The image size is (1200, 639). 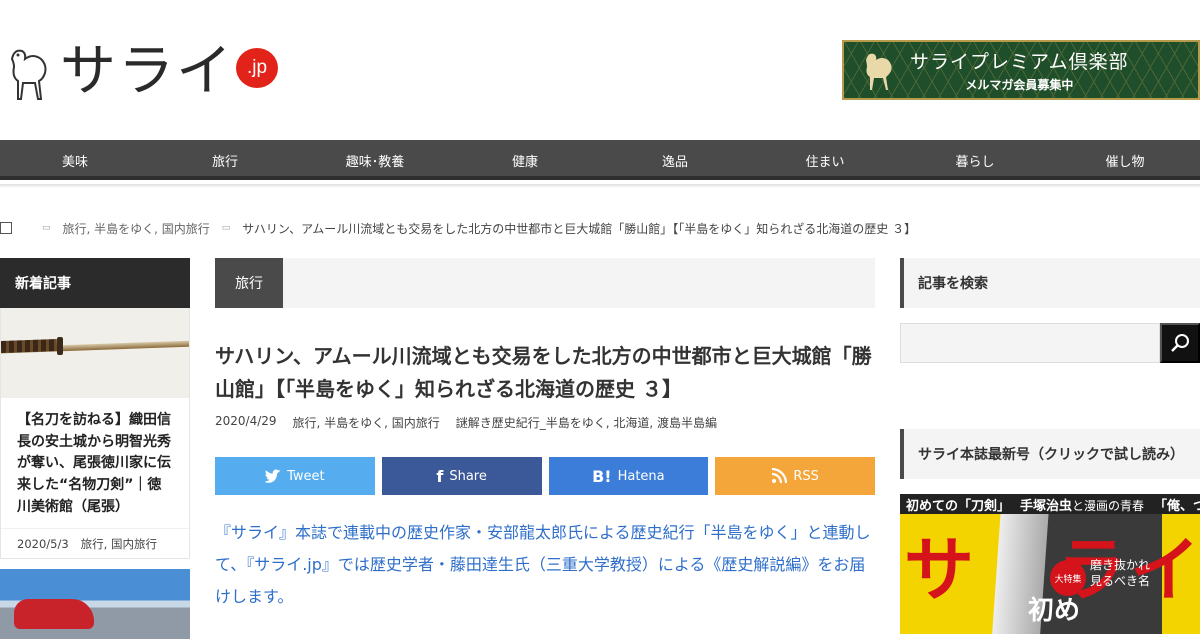 I want to click on search-heading: 記事を検索, so click(x=1050, y=283).